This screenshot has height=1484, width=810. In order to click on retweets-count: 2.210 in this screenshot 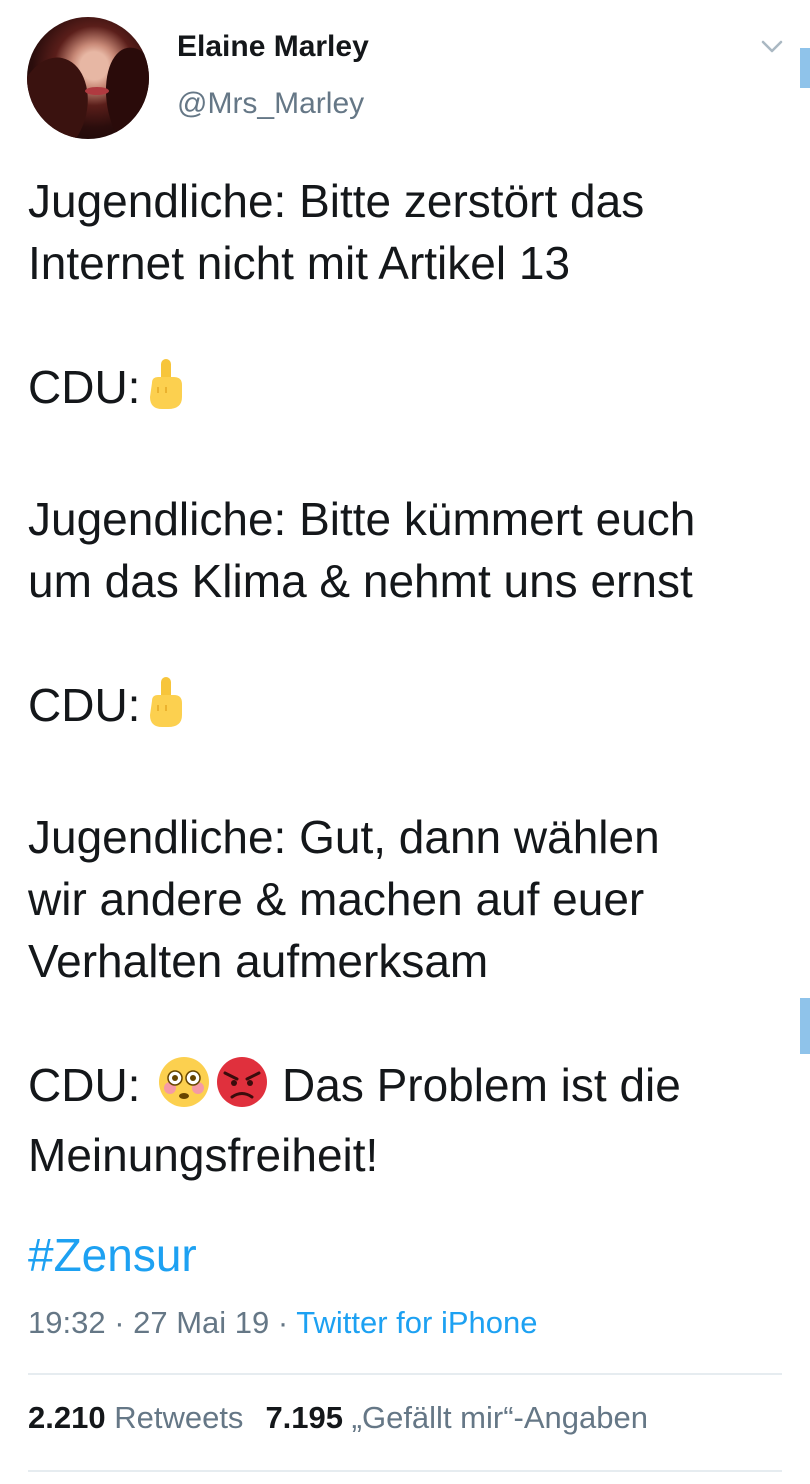, I will do `click(67, 1417)`.